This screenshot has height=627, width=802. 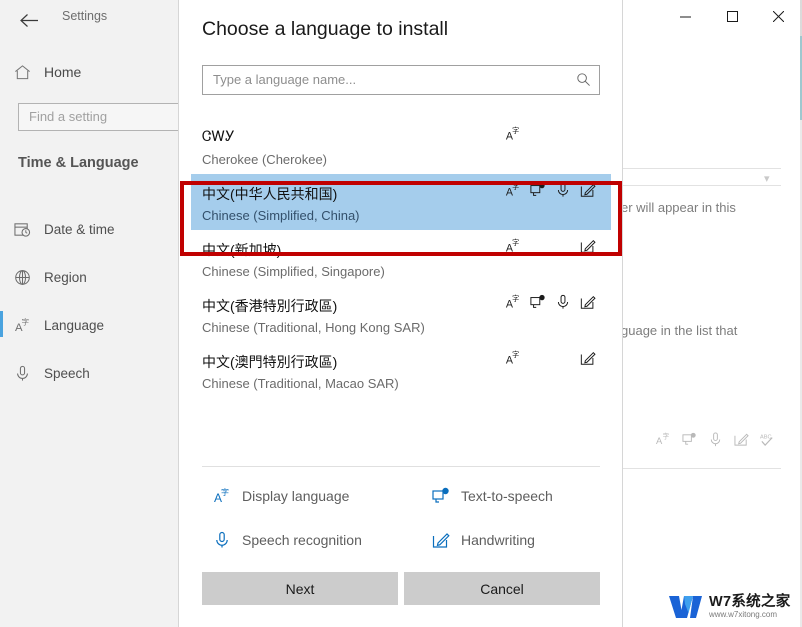 I want to click on find-a-setting-input: Find a setting, so click(x=106, y=117).